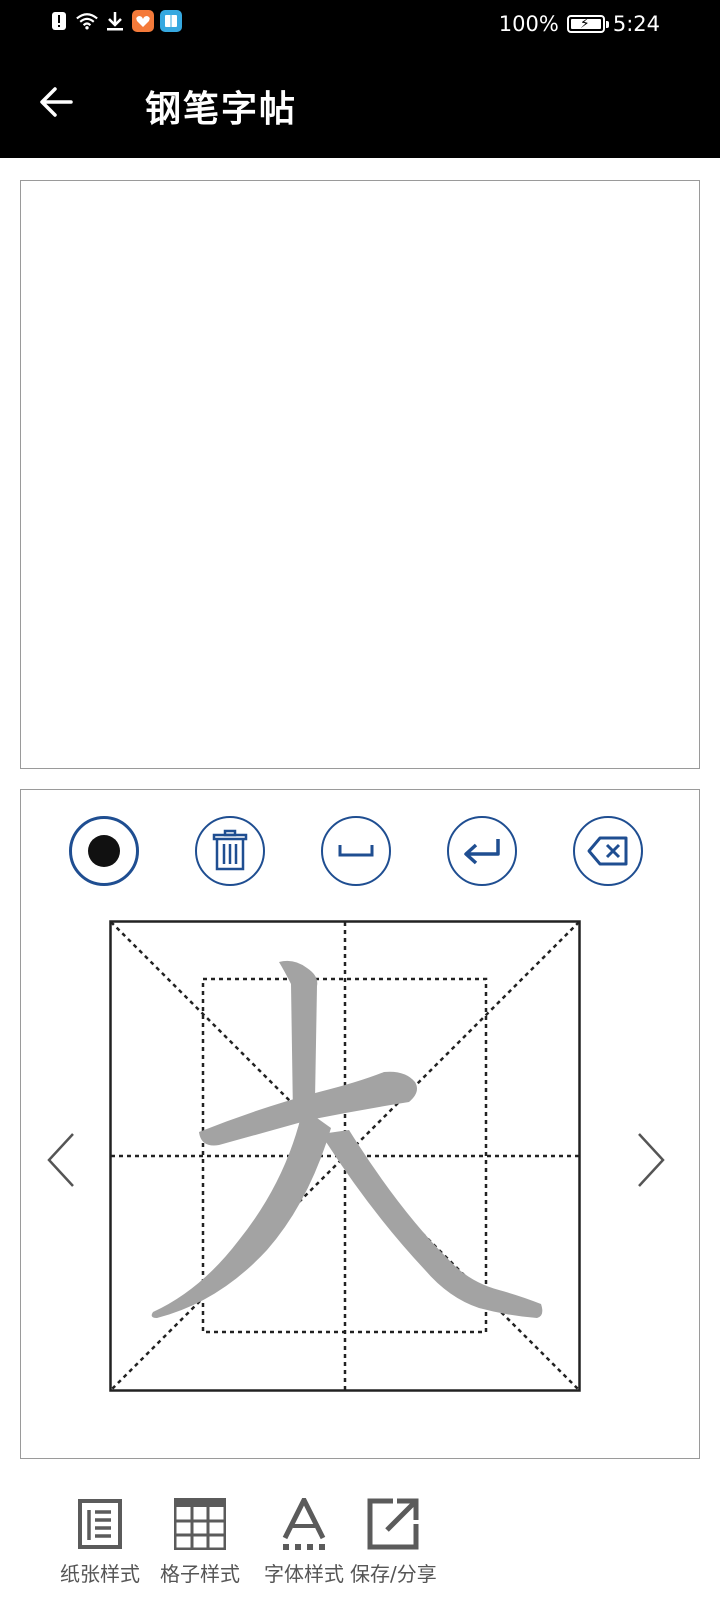 This screenshot has height=1600, width=720. Describe the element at coordinates (200, 1524) in the screenshot. I see `grid-icon` at that location.